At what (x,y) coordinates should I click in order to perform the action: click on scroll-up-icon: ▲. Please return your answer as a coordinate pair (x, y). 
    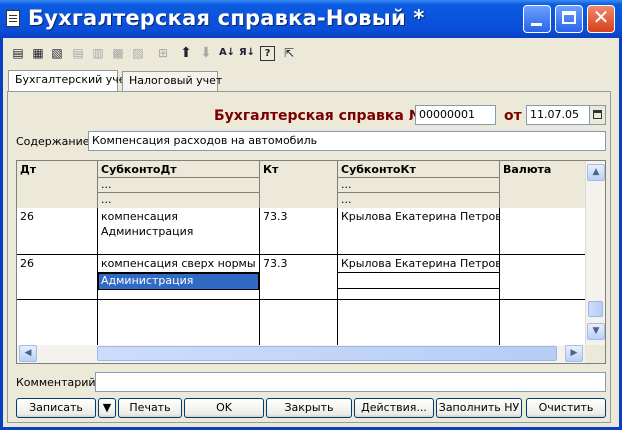
    Looking at the image, I should click on (596, 172).